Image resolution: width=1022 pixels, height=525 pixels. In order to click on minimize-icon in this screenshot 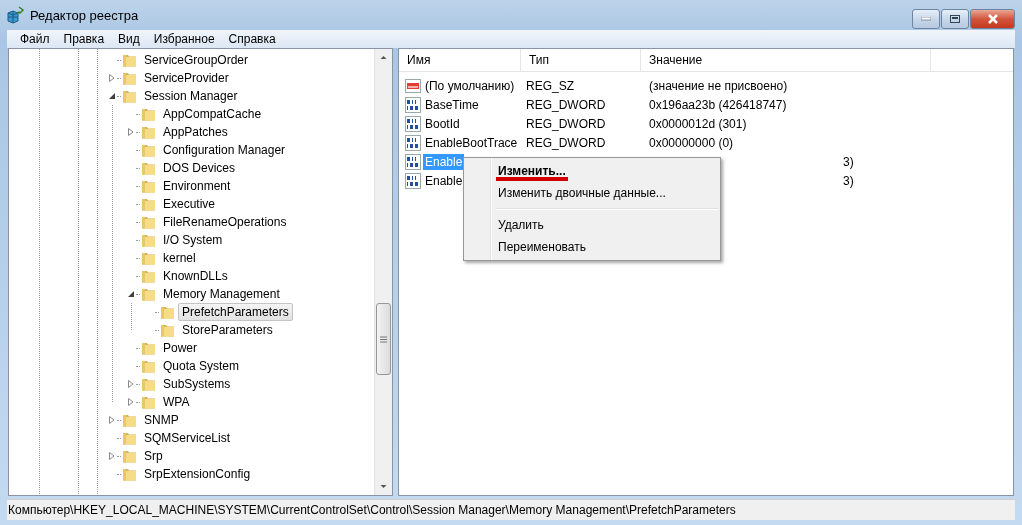, I will do `click(926, 19)`.